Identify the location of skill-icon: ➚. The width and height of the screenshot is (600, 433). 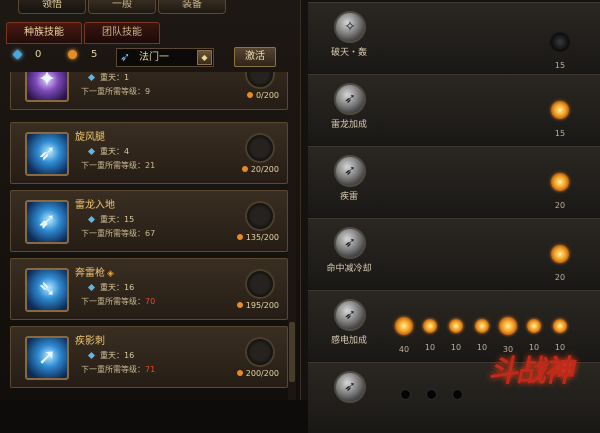
(47, 358).